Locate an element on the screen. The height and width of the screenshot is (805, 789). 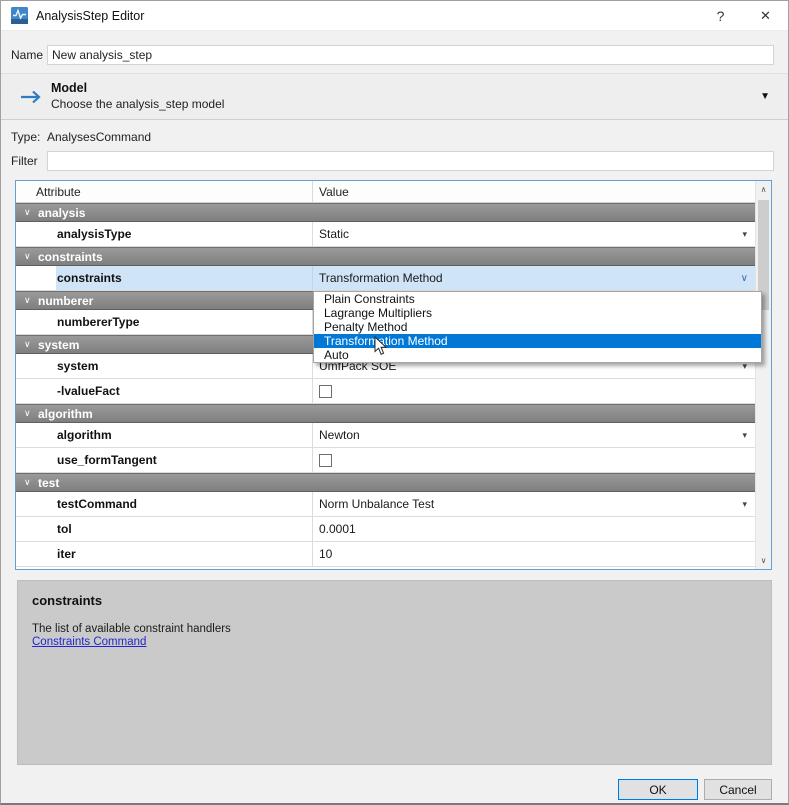
combo-value: Norm Unbalance Test is located at coordinates (377, 504).